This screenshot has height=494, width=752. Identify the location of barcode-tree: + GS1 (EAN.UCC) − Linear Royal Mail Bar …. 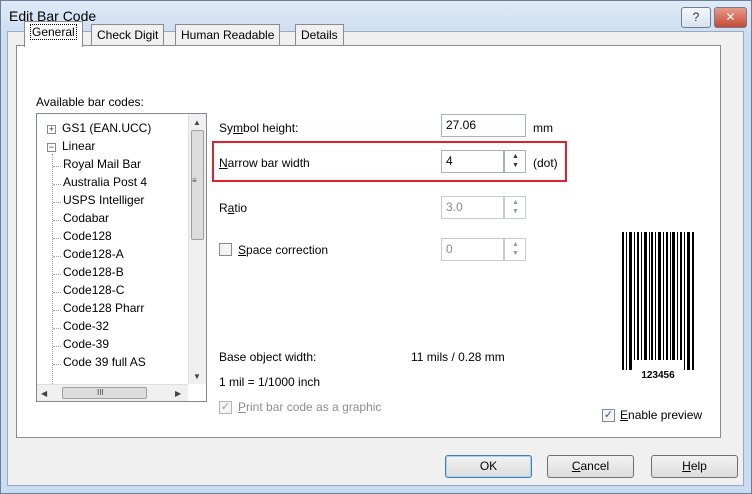
(121, 257).